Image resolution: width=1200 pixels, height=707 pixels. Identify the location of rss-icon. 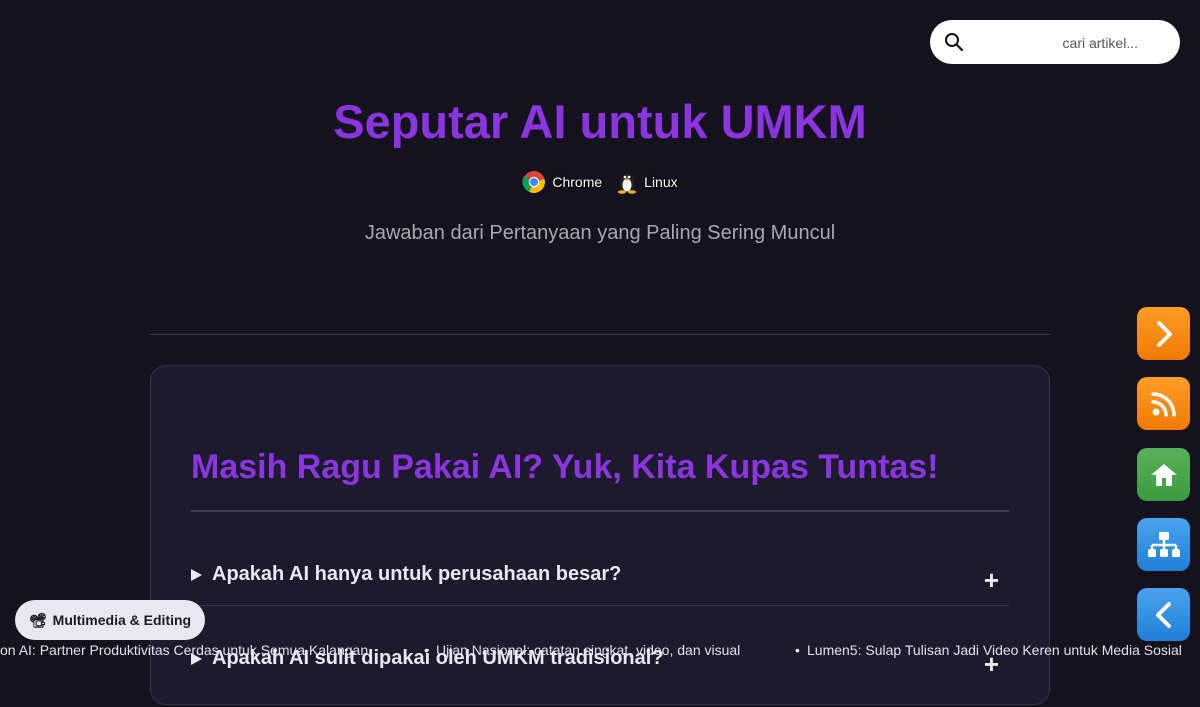
(1163, 404).